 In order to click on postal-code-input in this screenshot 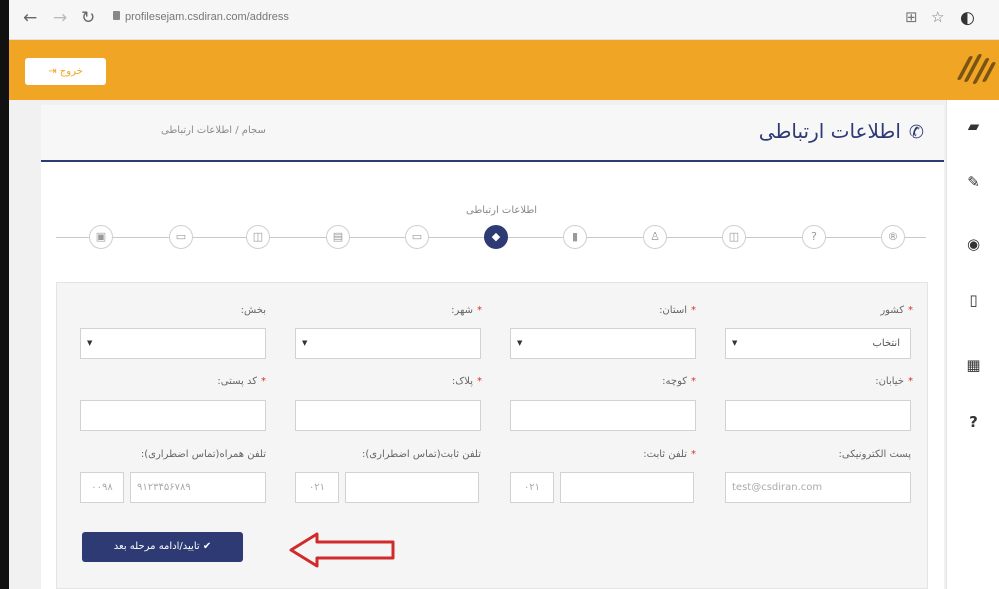, I will do `click(173, 415)`.